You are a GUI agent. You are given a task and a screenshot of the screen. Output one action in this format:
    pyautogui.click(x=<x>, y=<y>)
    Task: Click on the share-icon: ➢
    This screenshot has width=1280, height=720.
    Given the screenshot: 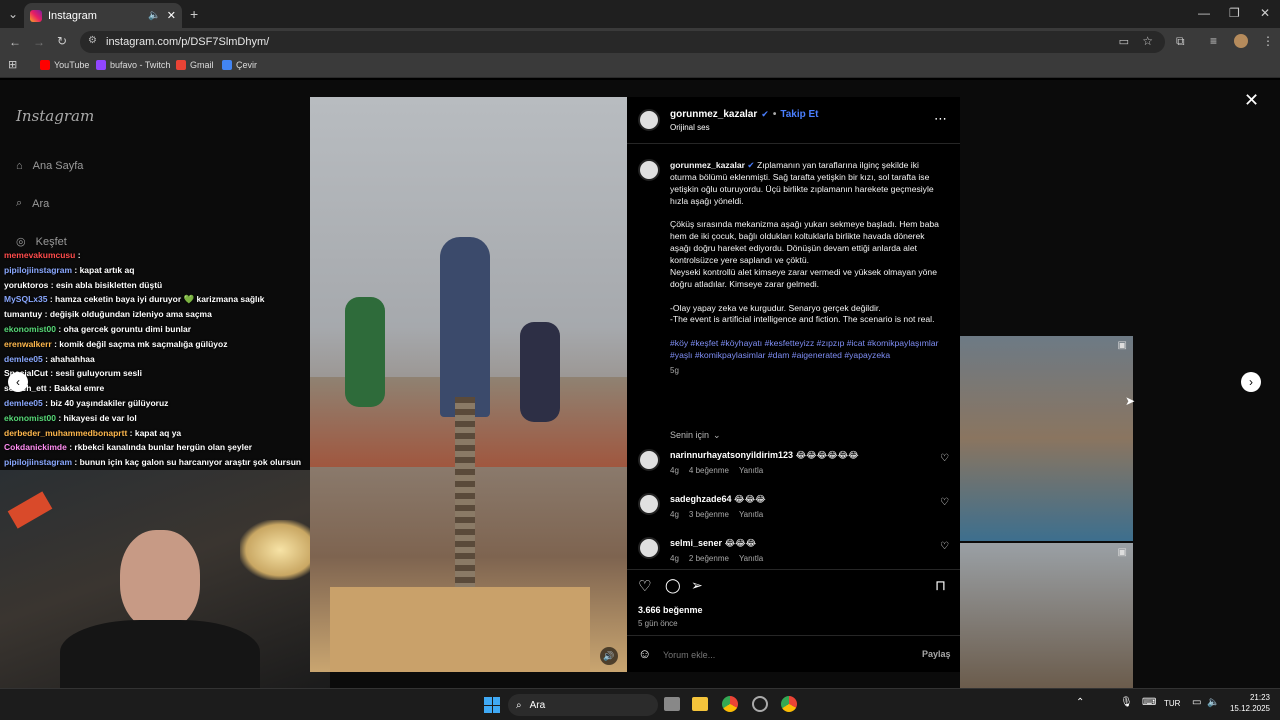 What is the action you would take?
    pyautogui.click(x=697, y=585)
    